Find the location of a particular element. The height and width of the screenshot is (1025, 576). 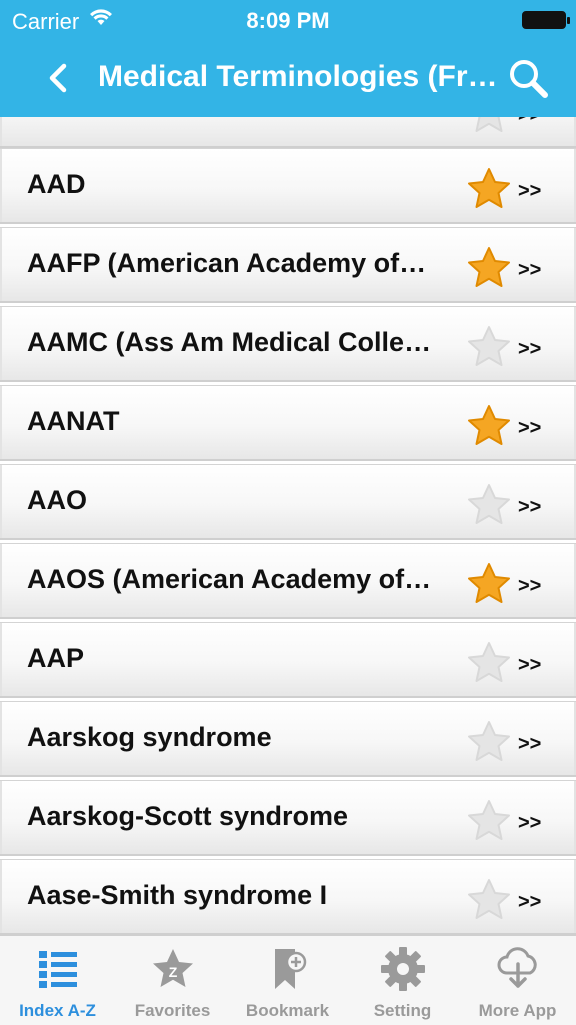

star-z-icon: Z is located at coordinates (173, 969).